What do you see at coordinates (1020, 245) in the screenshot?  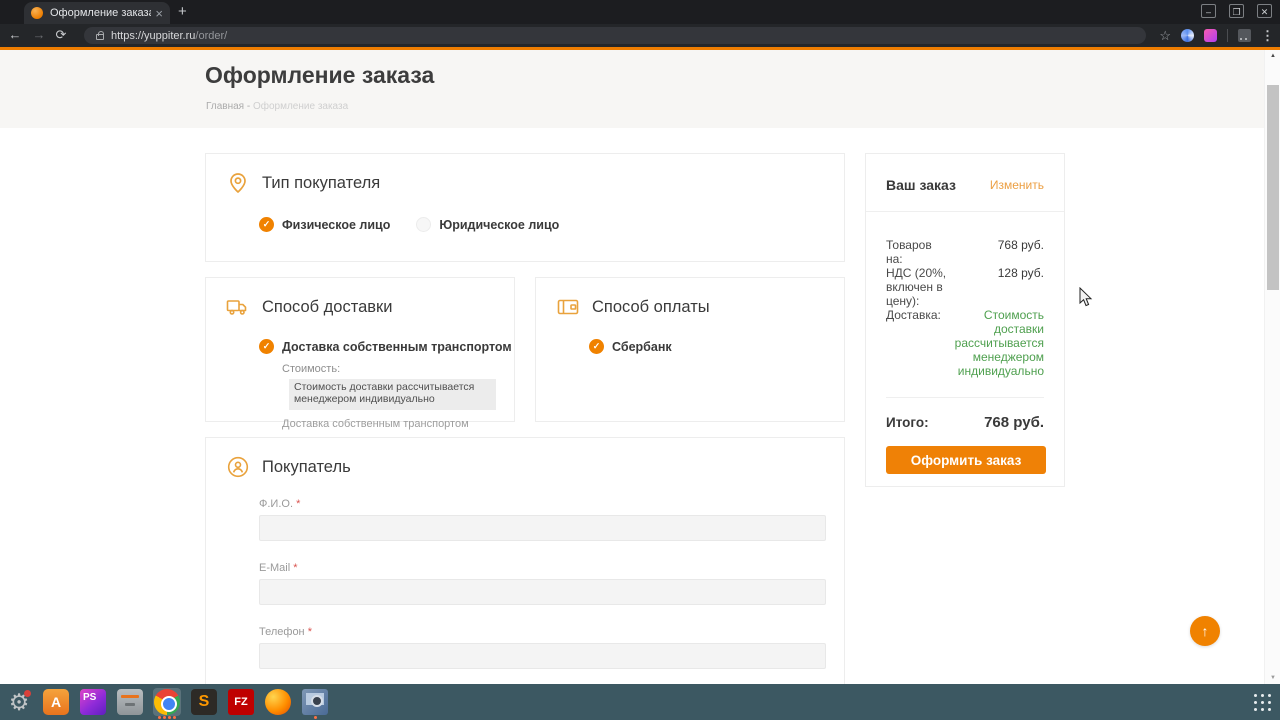 I see `summary-row-value: 768 руб.` at bounding box center [1020, 245].